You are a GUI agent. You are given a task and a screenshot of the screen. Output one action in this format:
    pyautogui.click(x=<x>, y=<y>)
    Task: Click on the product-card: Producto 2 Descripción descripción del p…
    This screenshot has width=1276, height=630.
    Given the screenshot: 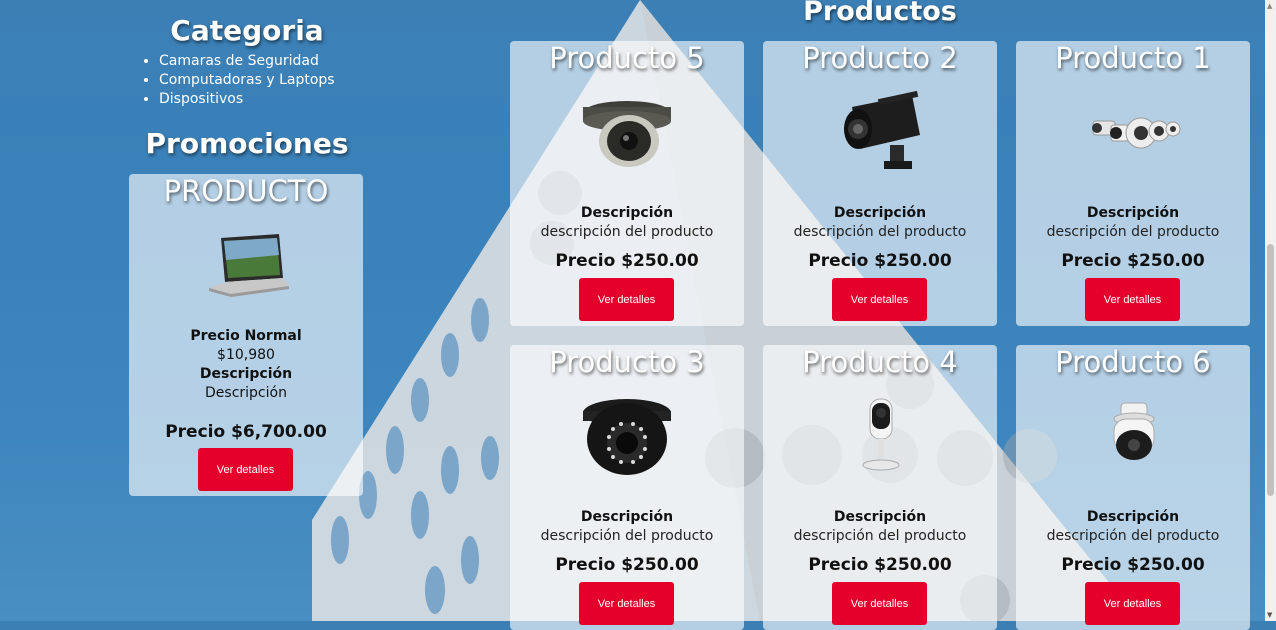 What is the action you would take?
    pyautogui.click(x=880, y=183)
    